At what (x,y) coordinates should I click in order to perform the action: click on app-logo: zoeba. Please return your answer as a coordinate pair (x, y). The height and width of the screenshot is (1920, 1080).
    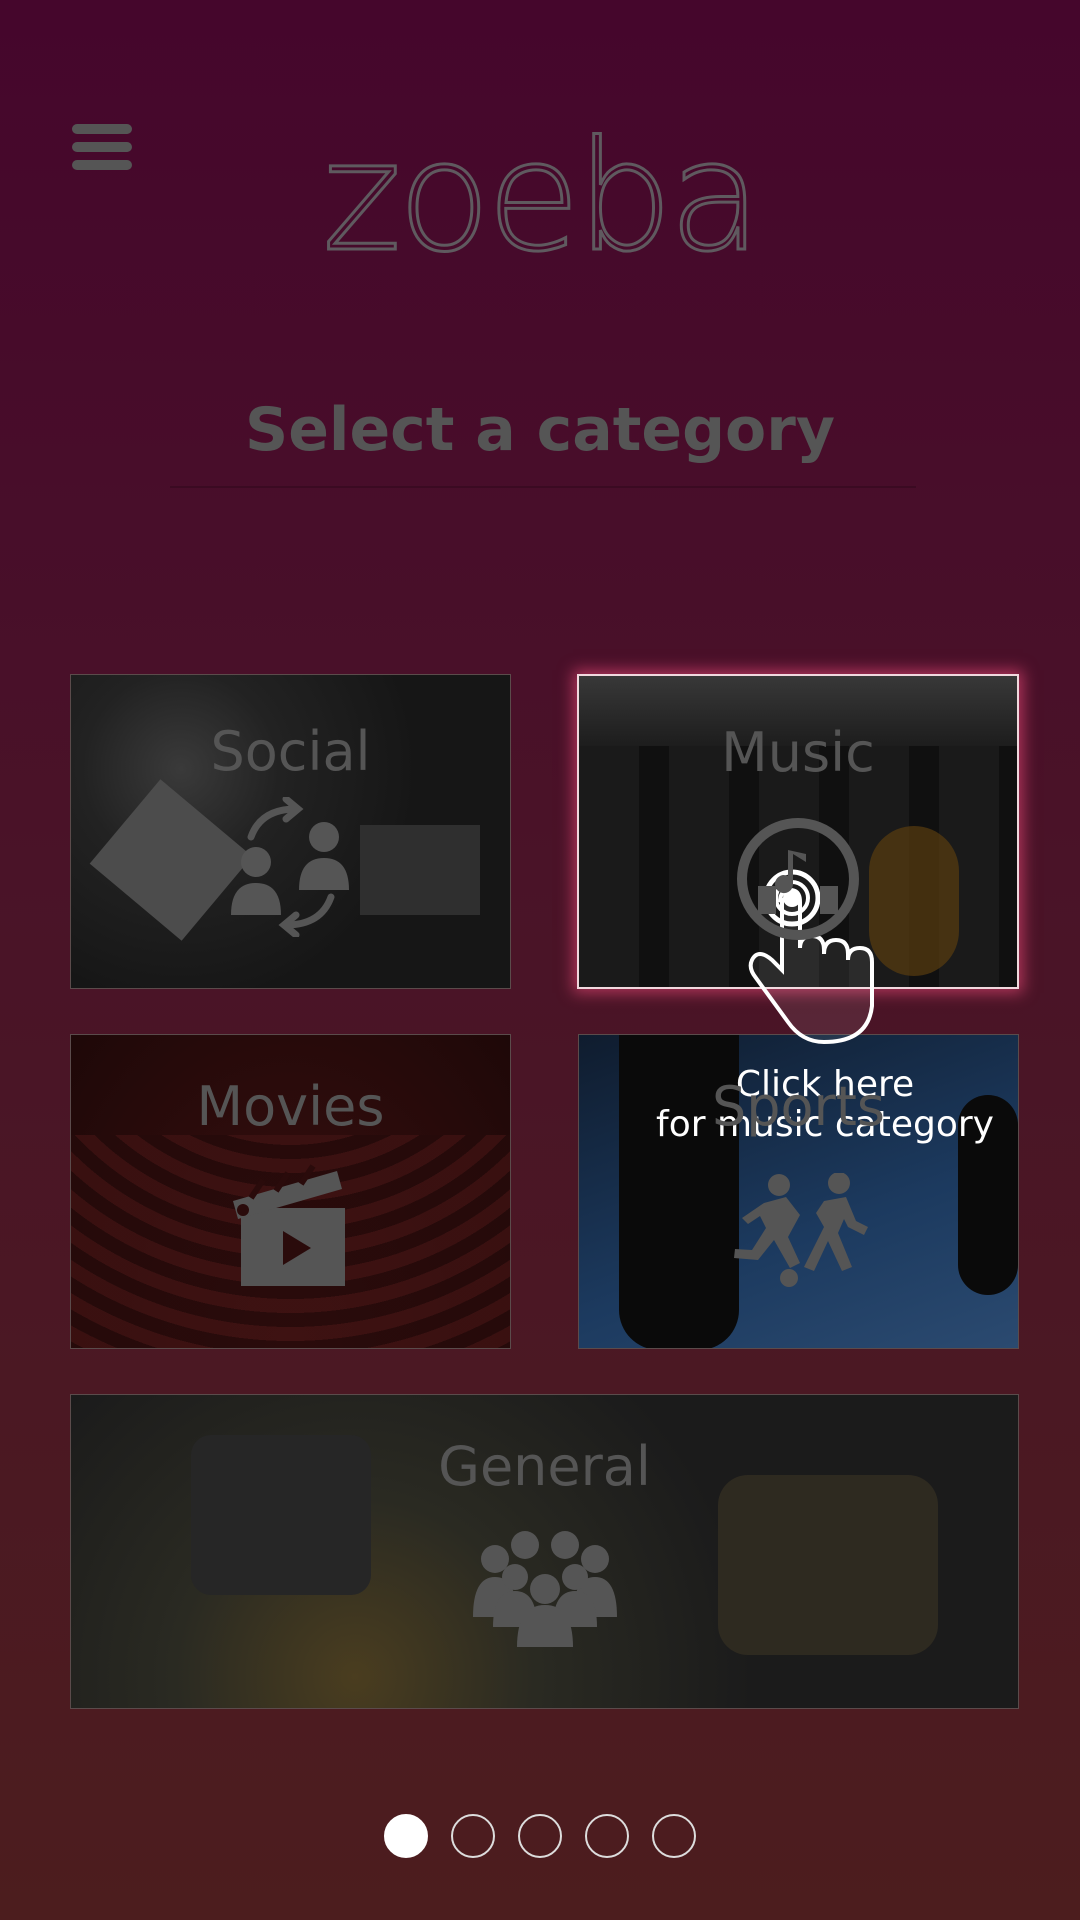
    Looking at the image, I should click on (542, 196).